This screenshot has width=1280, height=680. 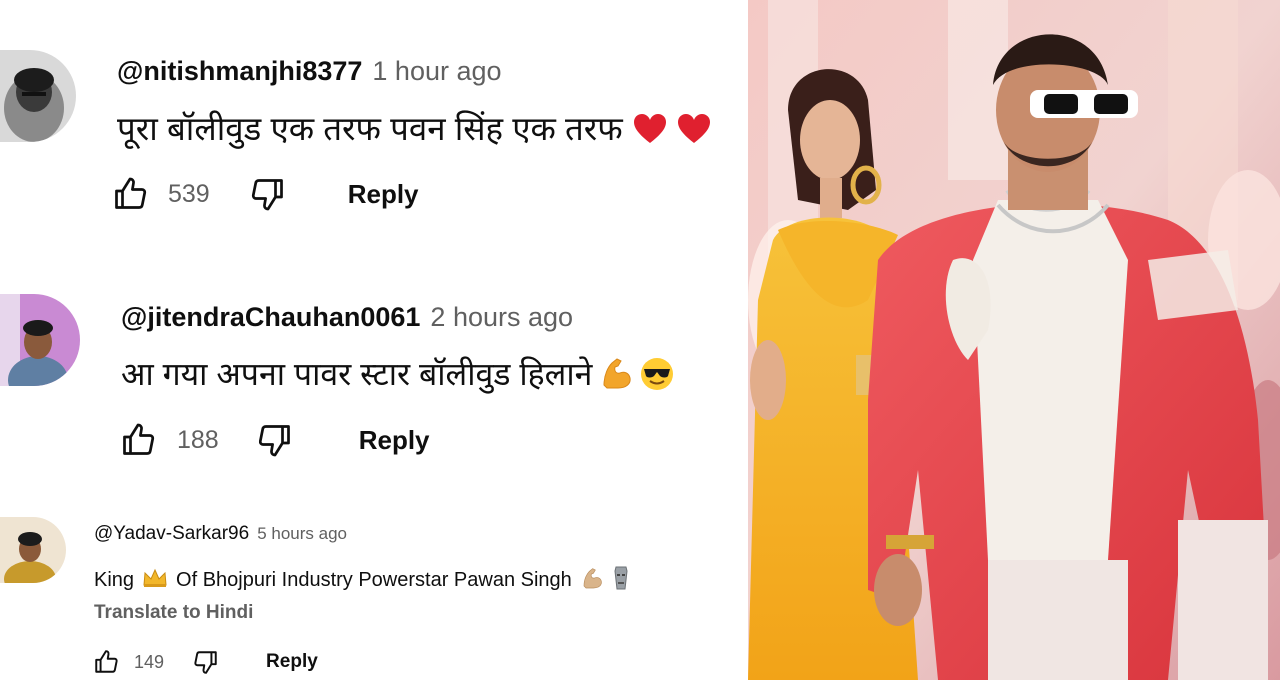 I want to click on comment-actions: 188 Reply, so click(x=275, y=440).